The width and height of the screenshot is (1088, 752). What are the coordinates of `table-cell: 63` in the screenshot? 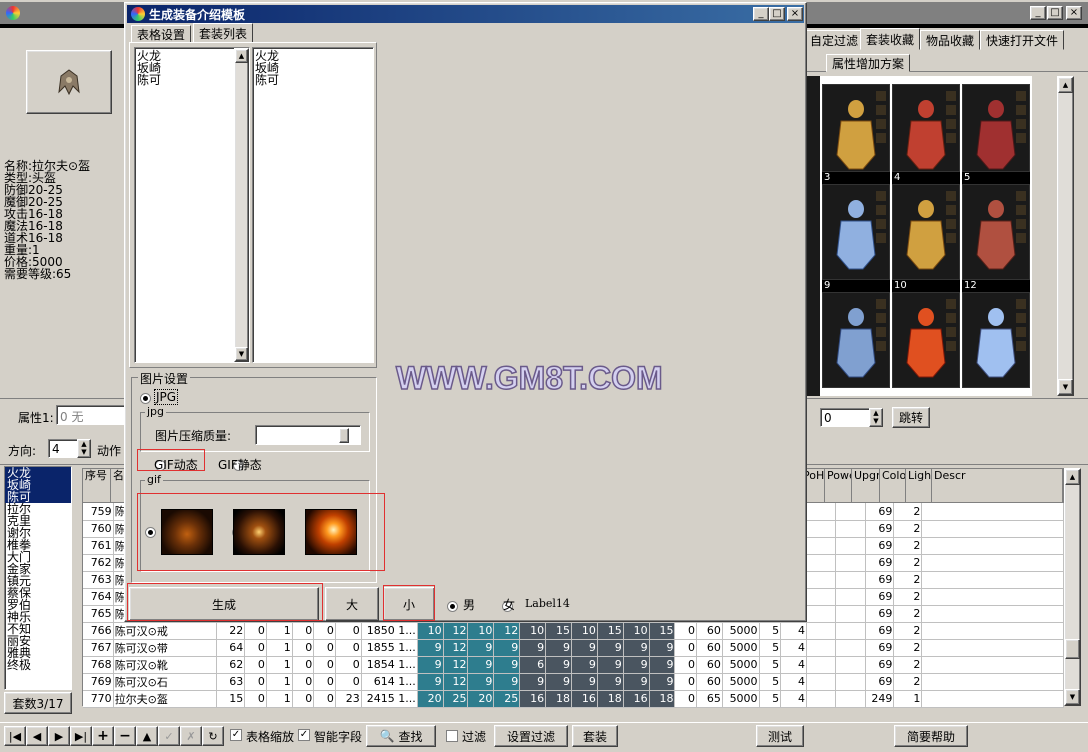 It's located at (231, 682).